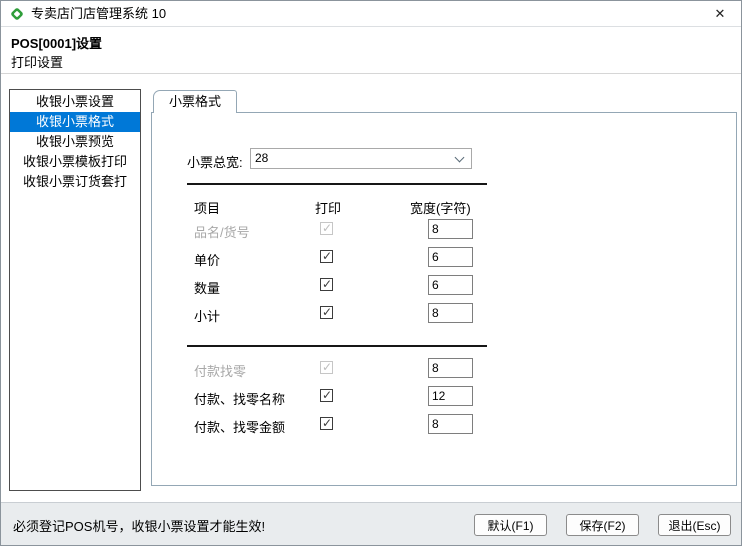 The height and width of the screenshot is (546, 742). I want to click on sidebar-item-label: 收银小票订货套打, so click(74, 181).